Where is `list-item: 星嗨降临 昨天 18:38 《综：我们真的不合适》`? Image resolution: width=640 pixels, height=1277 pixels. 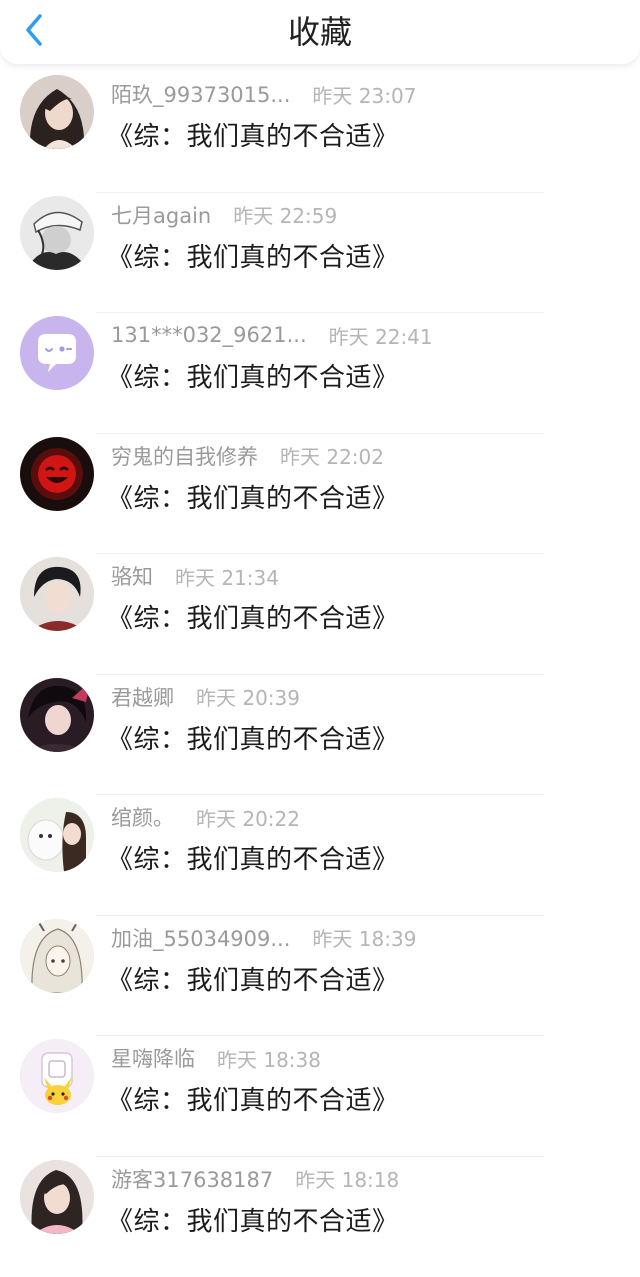 list-item: 星嗨降临 昨天 18:38 《综：我们真的不合适》 is located at coordinates (320, 1096).